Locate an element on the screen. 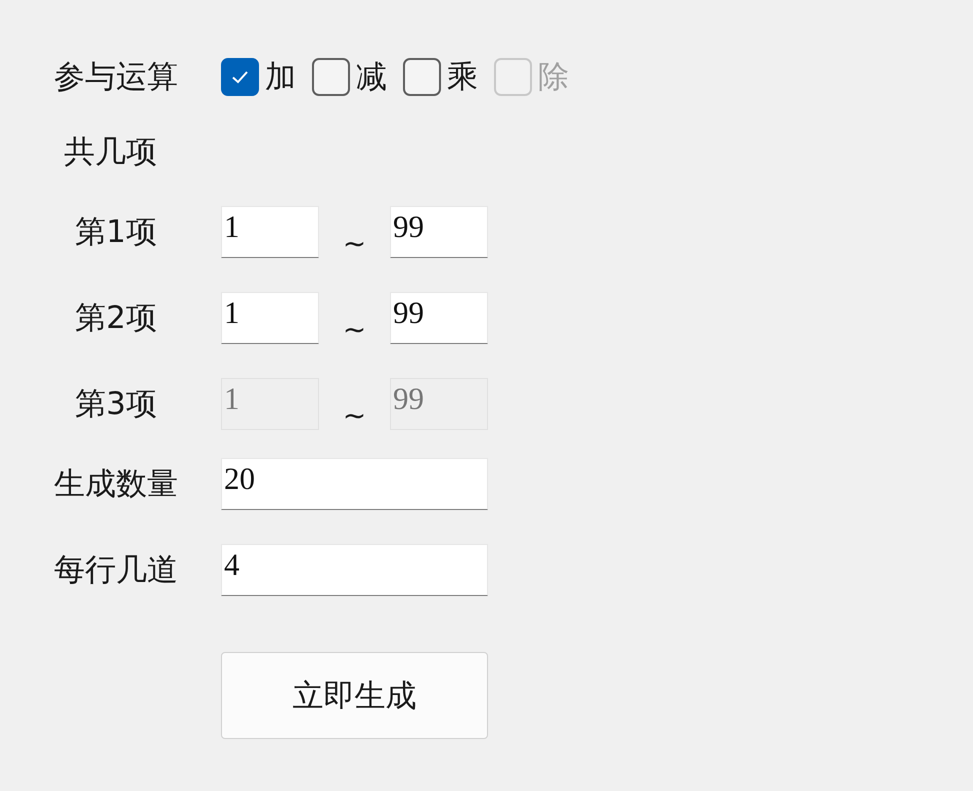 The height and width of the screenshot is (791, 973). field-label: 参与运算 is located at coordinates (116, 77).